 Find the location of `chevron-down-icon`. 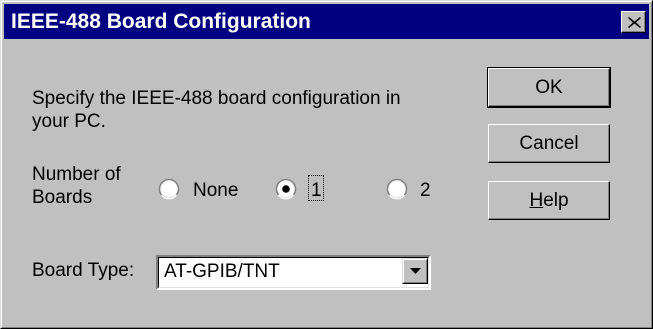

chevron-down-icon is located at coordinates (415, 271).